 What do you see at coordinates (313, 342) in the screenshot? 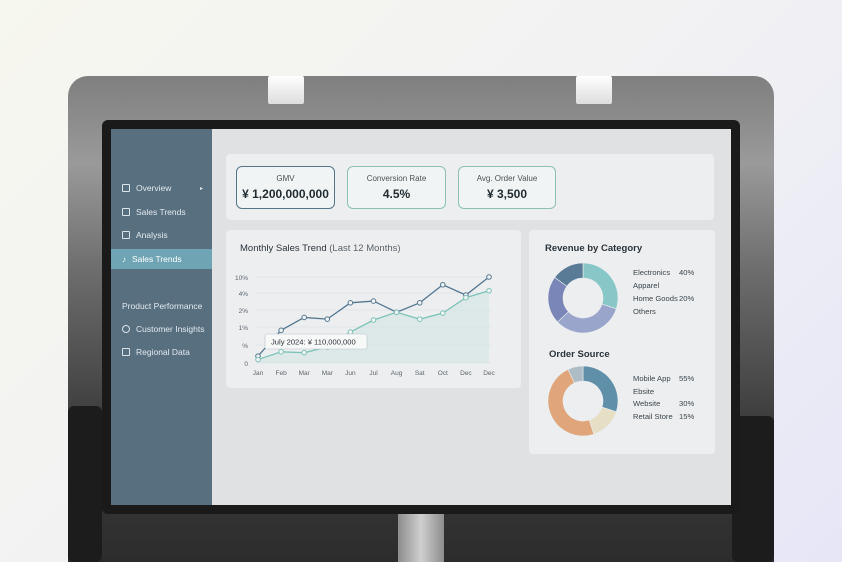
I see `tooltip-text: July 2024: ¥ 110,000,000` at bounding box center [313, 342].